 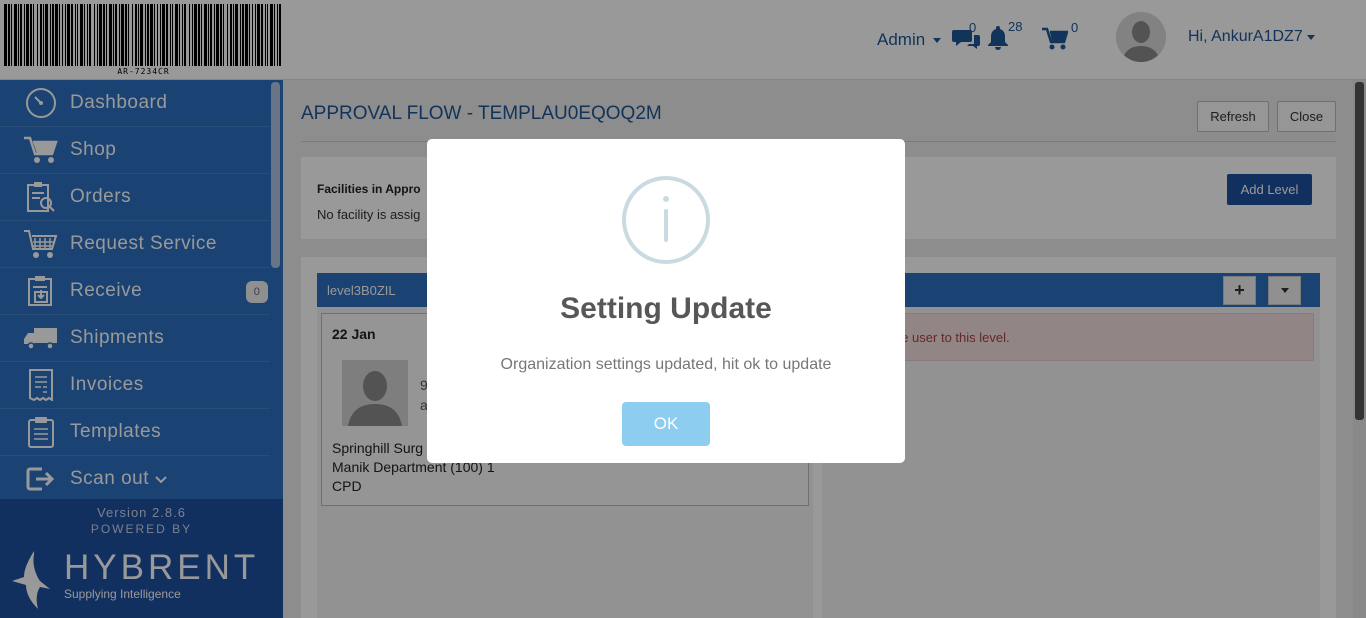 What do you see at coordinates (666, 308) in the screenshot?
I see `dialog-title: Setting Update` at bounding box center [666, 308].